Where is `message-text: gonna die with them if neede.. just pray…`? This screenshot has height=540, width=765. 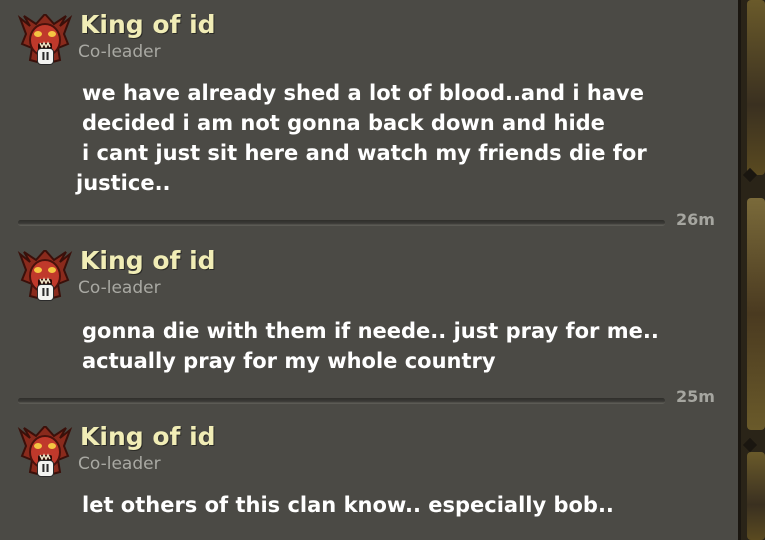 message-text: gonna die with them if neede.. just pray… is located at coordinates (407, 346).